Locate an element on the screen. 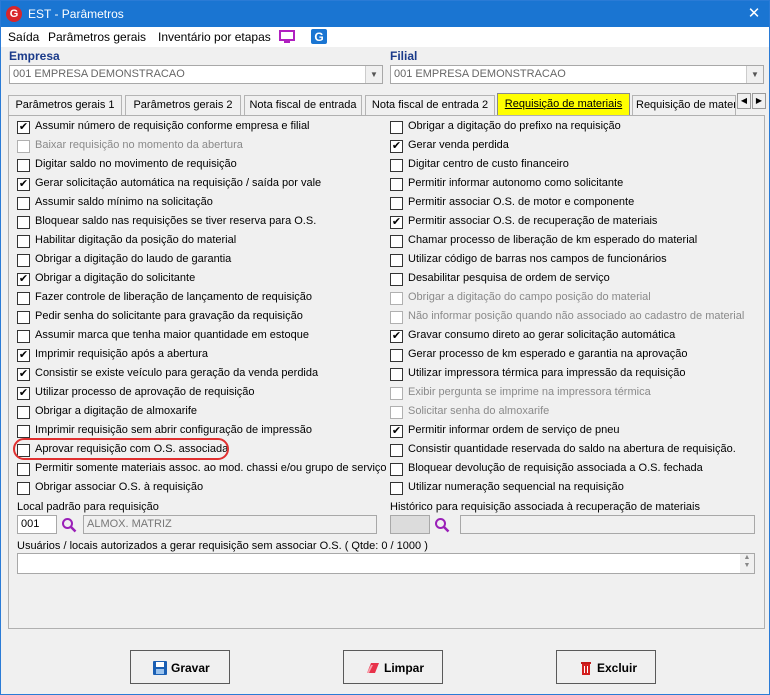  option-label: Assumir saldo mínimo na solicitação is located at coordinates (124, 202).